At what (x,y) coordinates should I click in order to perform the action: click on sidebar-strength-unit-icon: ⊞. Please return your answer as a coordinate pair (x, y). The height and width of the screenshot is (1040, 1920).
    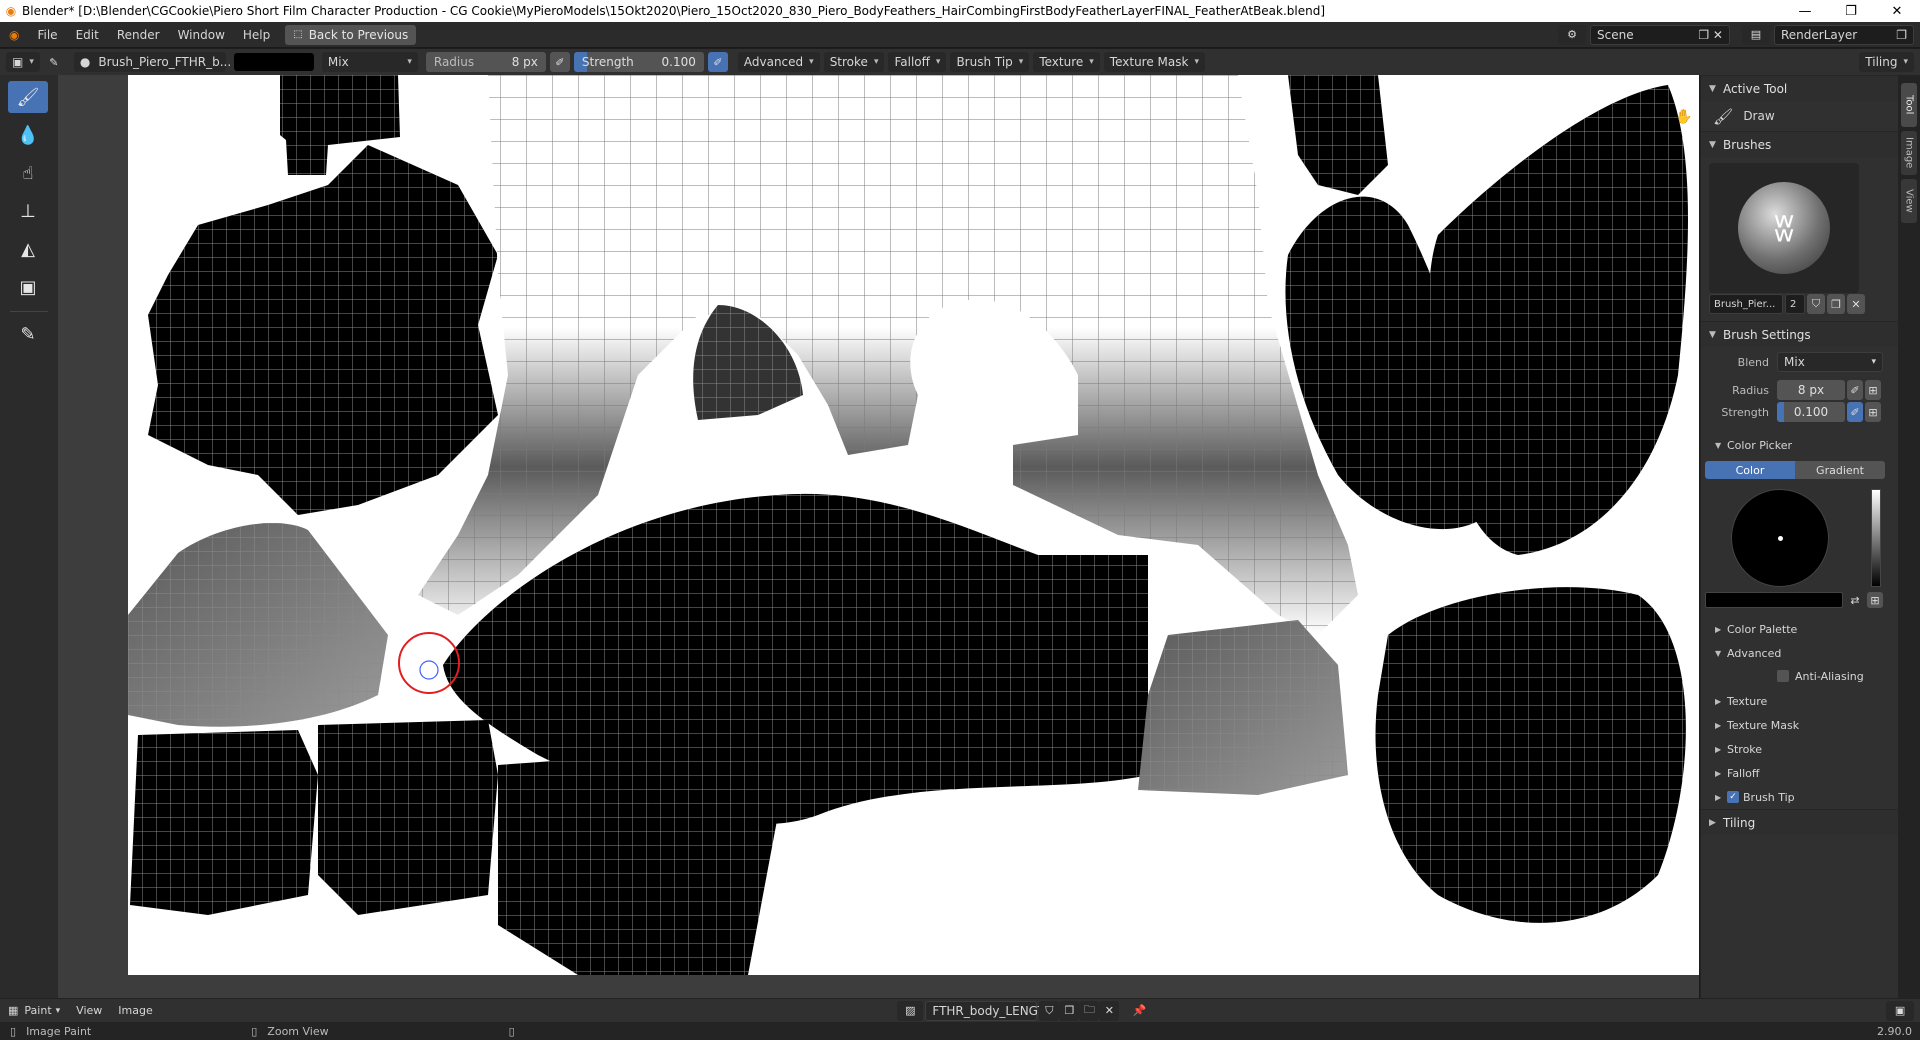
    Looking at the image, I should click on (1873, 412).